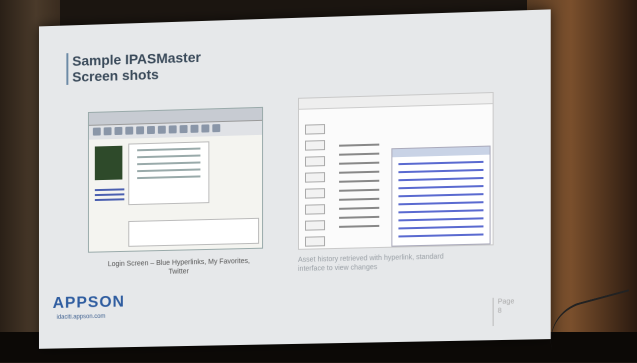 Image resolution: width=637 pixels, height=363 pixels. Describe the element at coordinates (136, 75) in the screenshot. I see `slide-title-line2: Screen shots` at that location.